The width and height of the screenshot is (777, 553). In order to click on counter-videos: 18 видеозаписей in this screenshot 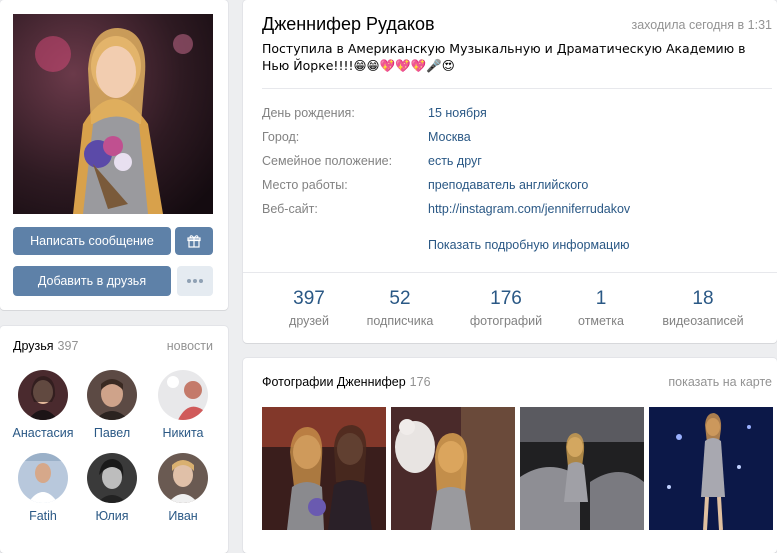, I will do `click(703, 308)`.